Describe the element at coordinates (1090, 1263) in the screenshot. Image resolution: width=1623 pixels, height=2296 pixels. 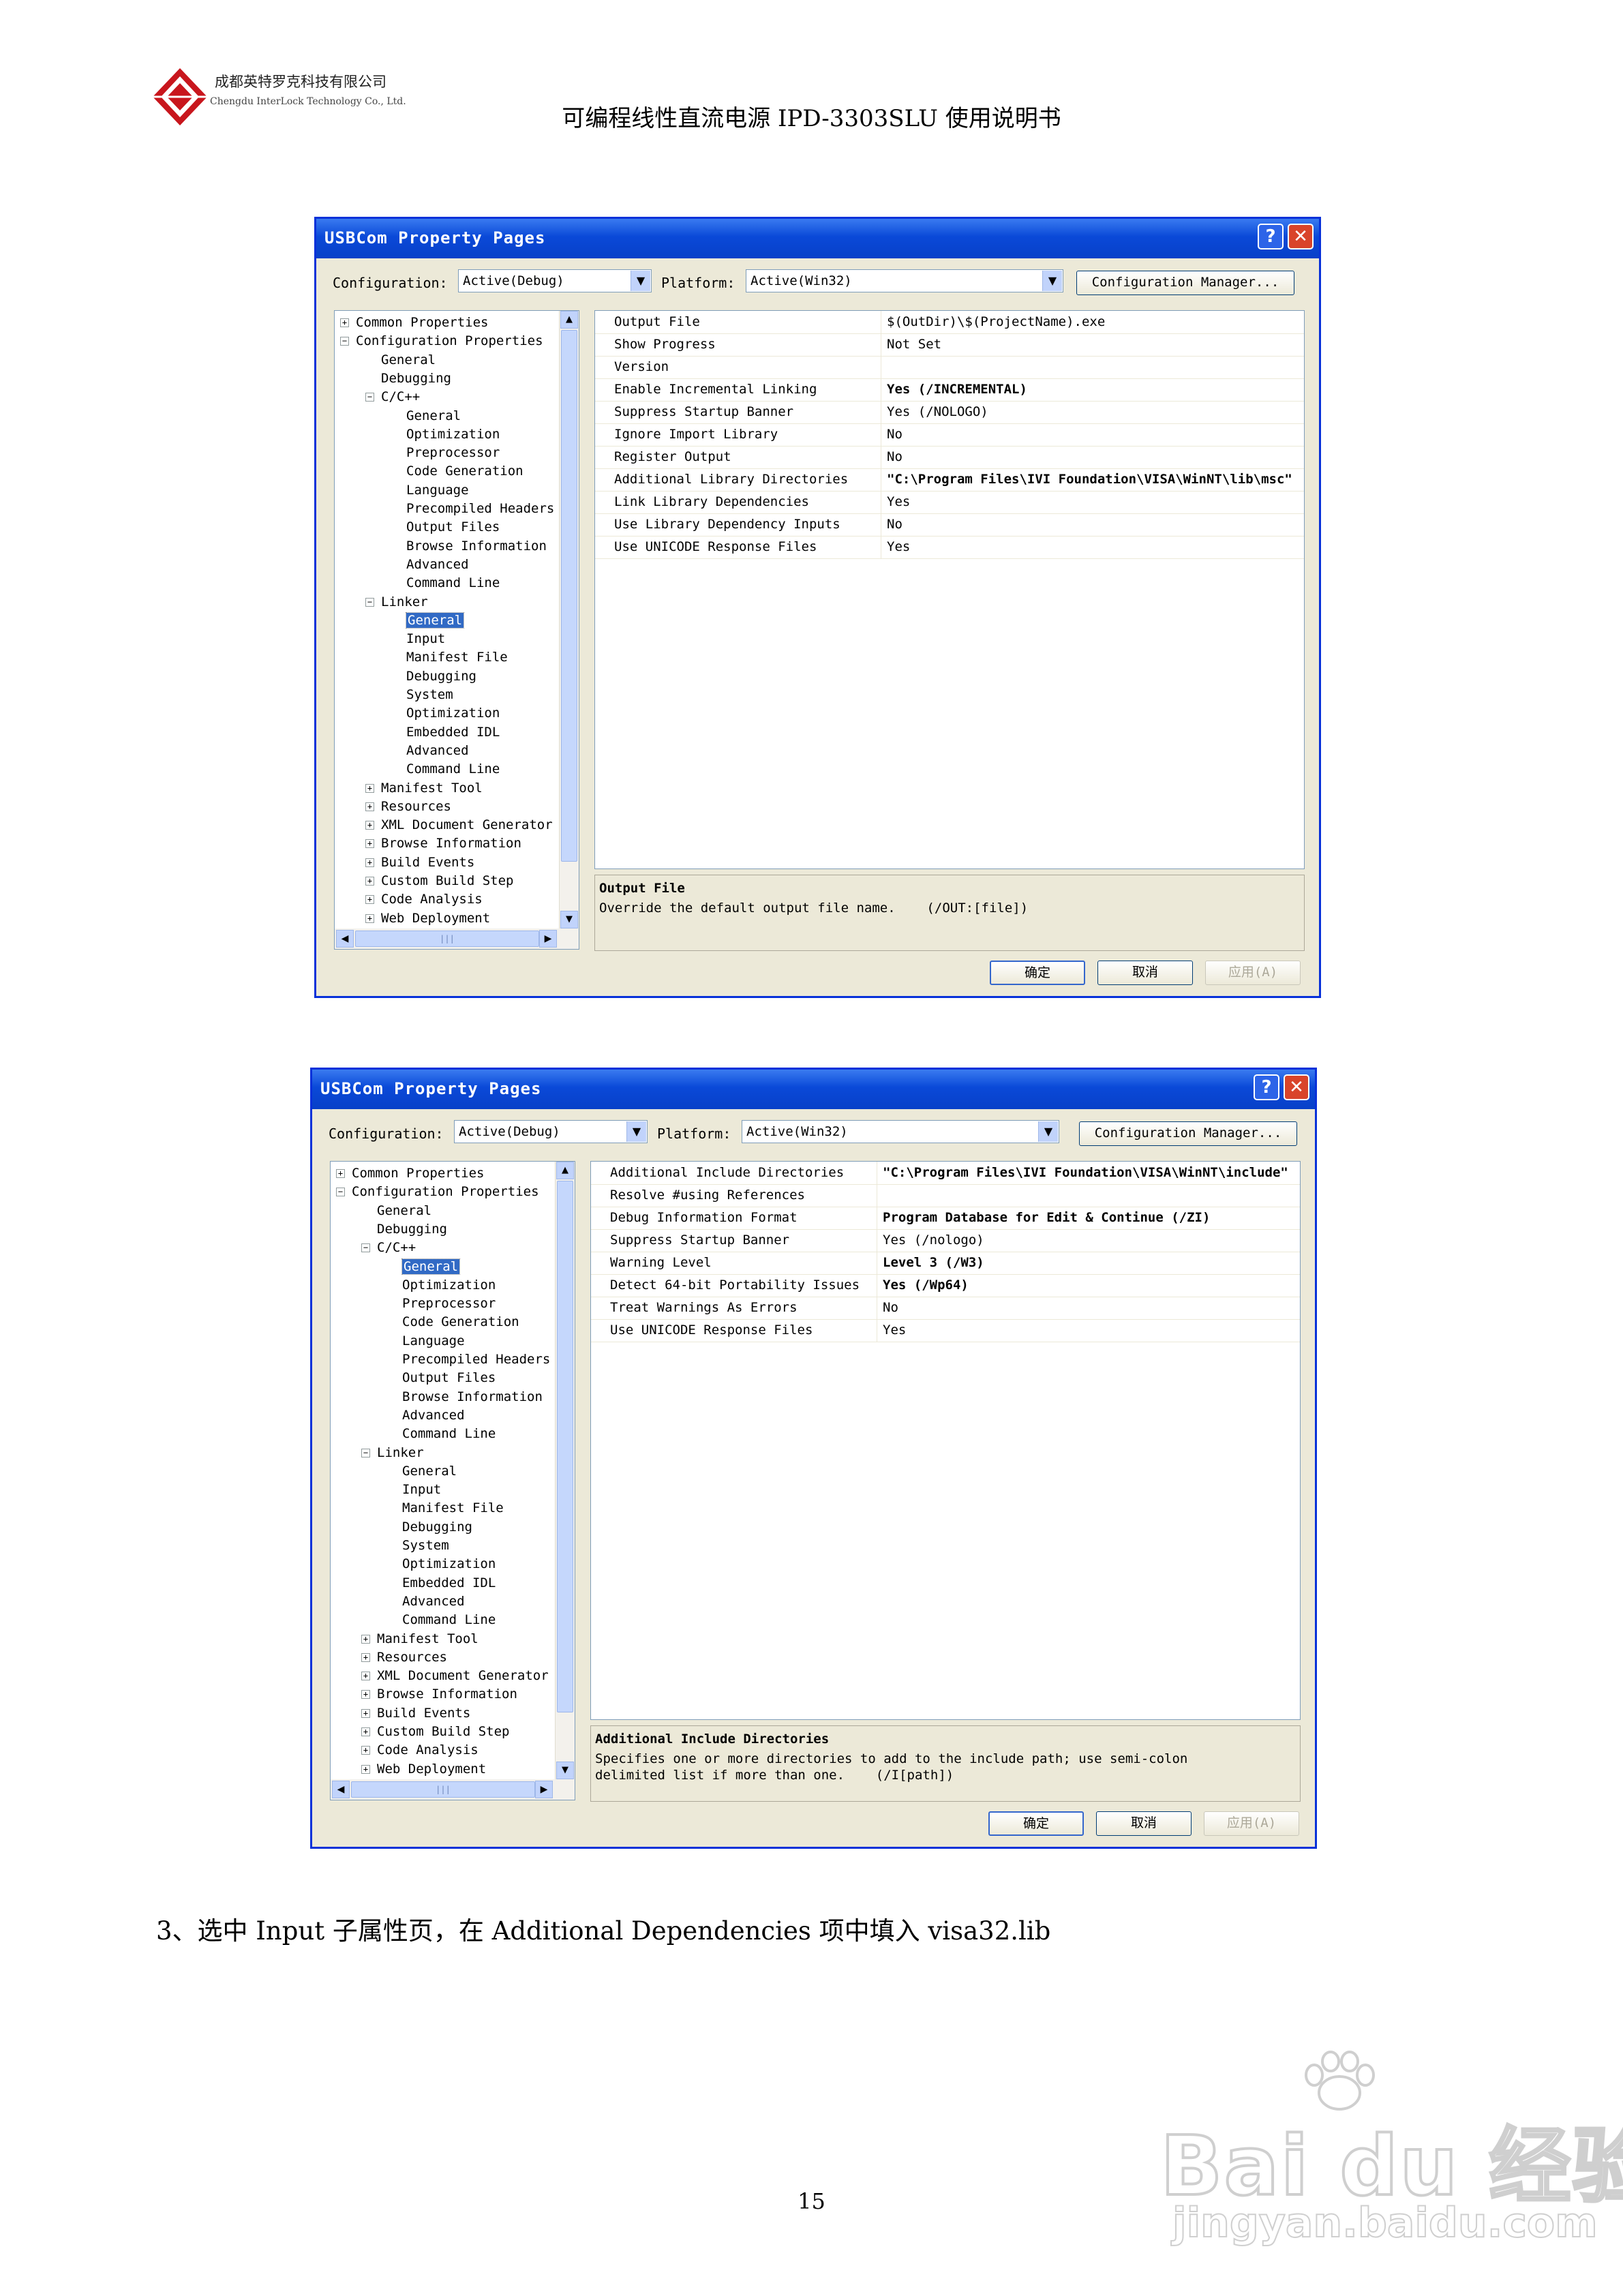
I see `property-value: Level 3 (/W3)` at that location.